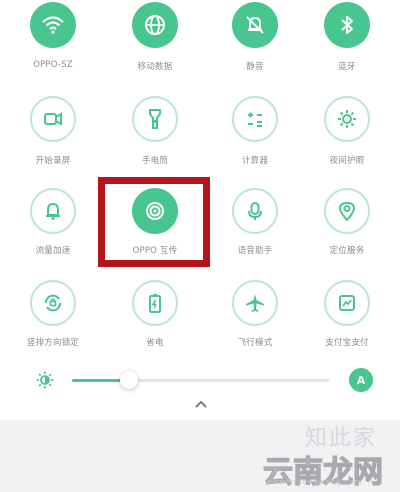  Describe the element at coordinates (53, 25) in the screenshot. I see `wifi-icon` at that location.